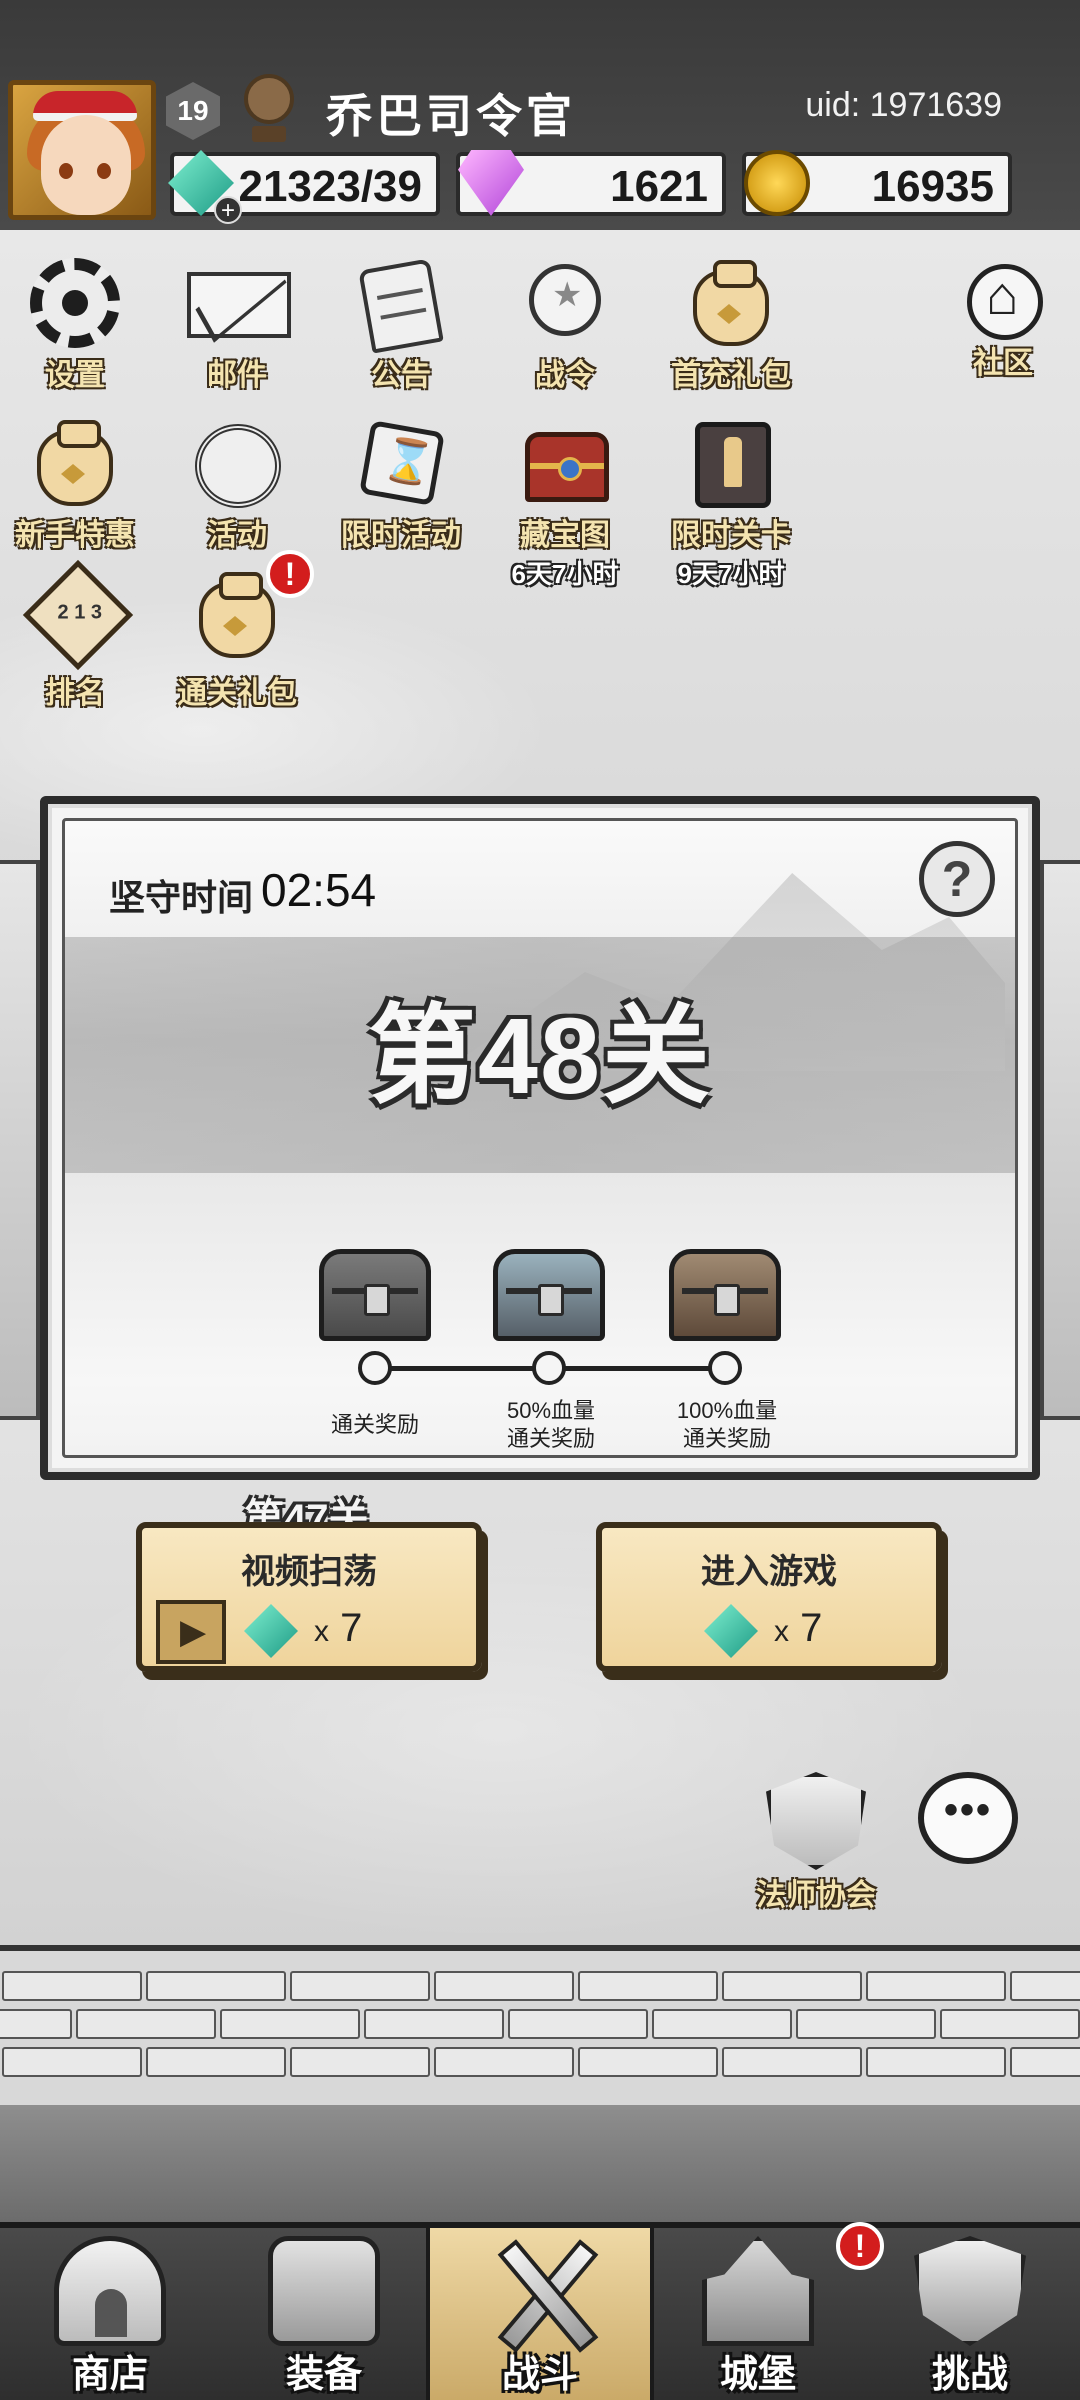 This screenshot has width=1080, height=2400. Describe the element at coordinates (110, 2291) in the screenshot. I see `shop-hut-icon` at that location.